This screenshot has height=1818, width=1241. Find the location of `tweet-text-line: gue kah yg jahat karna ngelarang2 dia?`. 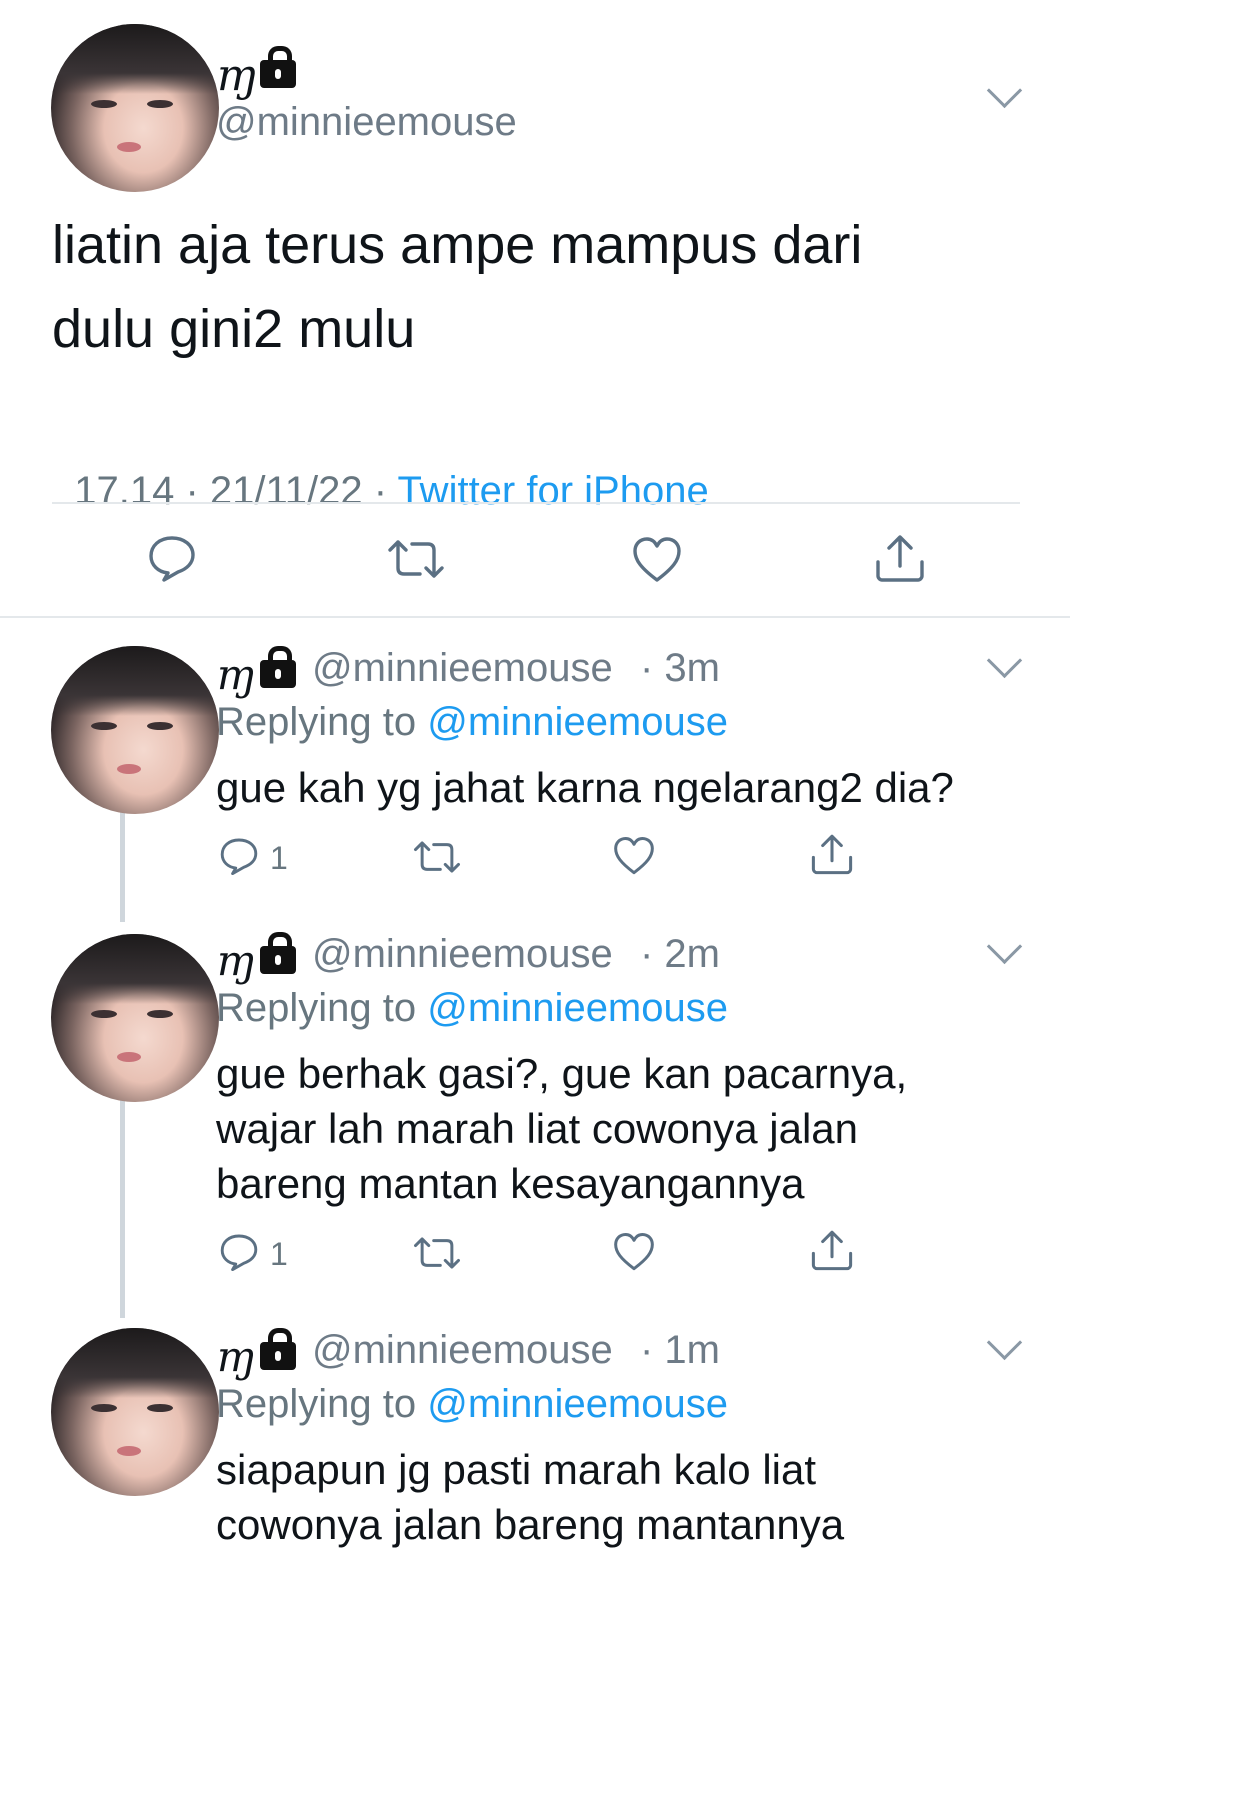

tweet-text-line: gue kah yg jahat karna ngelarang2 dia? is located at coordinates (585, 787).